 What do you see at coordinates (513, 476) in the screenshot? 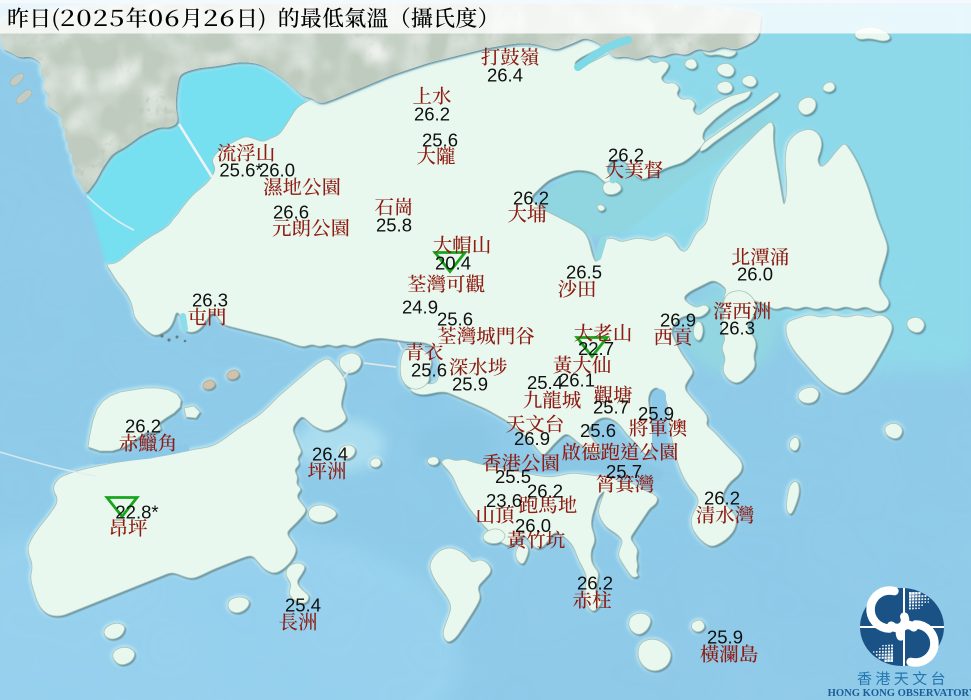
I see `svg-text: 25.5` at bounding box center [513, 476].